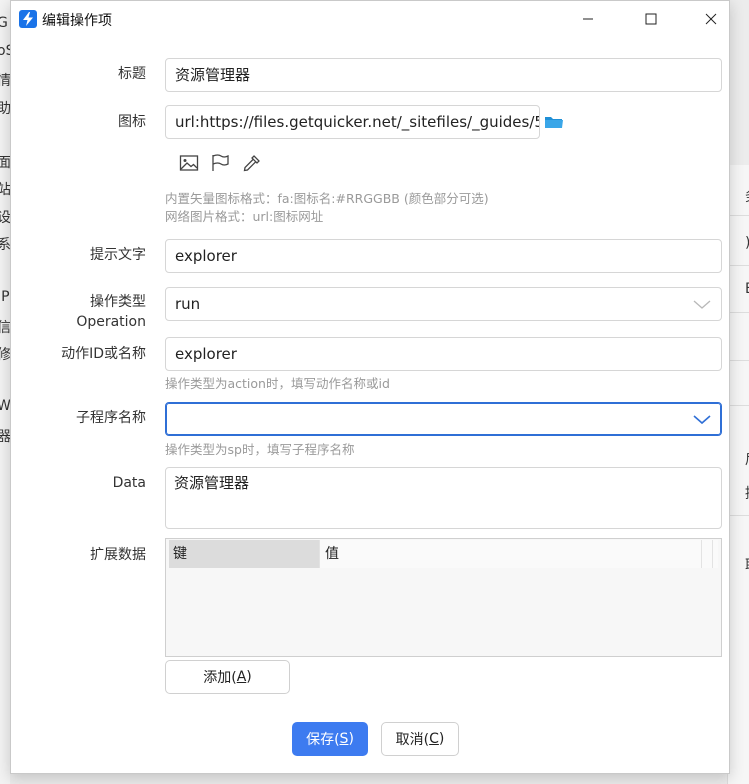  I want to click on add-button-label: 添加(, so click(220, 678).